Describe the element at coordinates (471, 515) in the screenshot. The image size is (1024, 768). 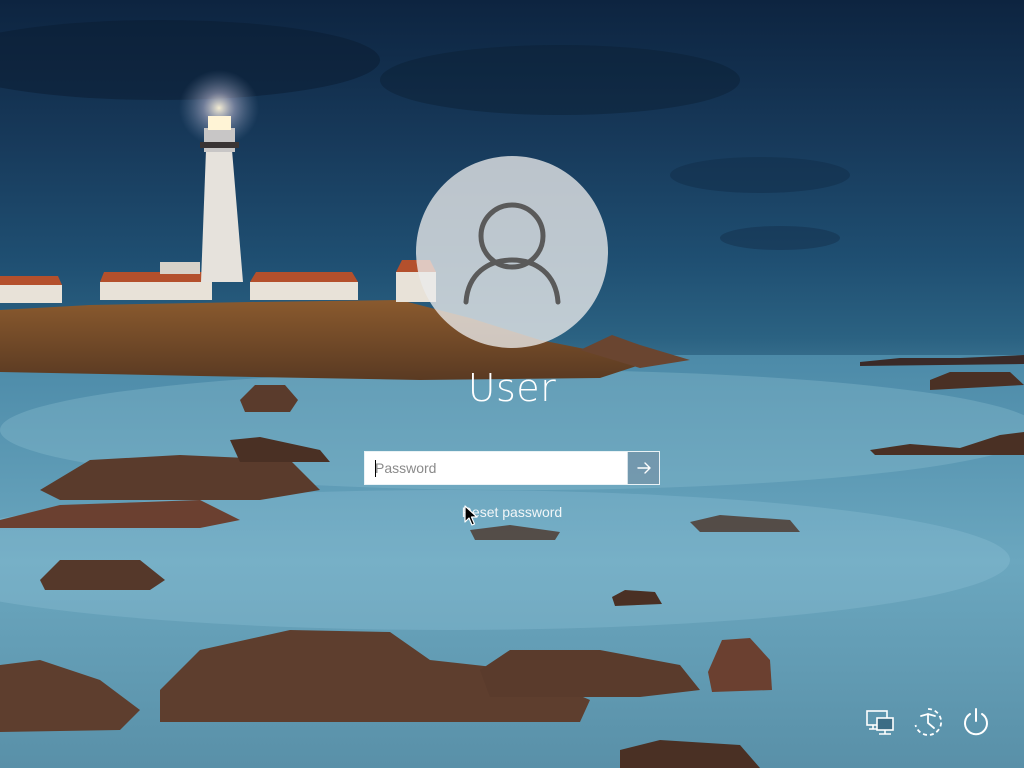
I see `mouse-cursor-icon` at that location.